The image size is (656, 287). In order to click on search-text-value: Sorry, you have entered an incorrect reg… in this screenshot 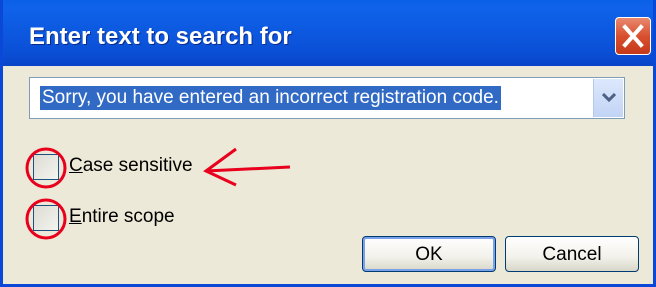, I will do `click(270, 98)`.